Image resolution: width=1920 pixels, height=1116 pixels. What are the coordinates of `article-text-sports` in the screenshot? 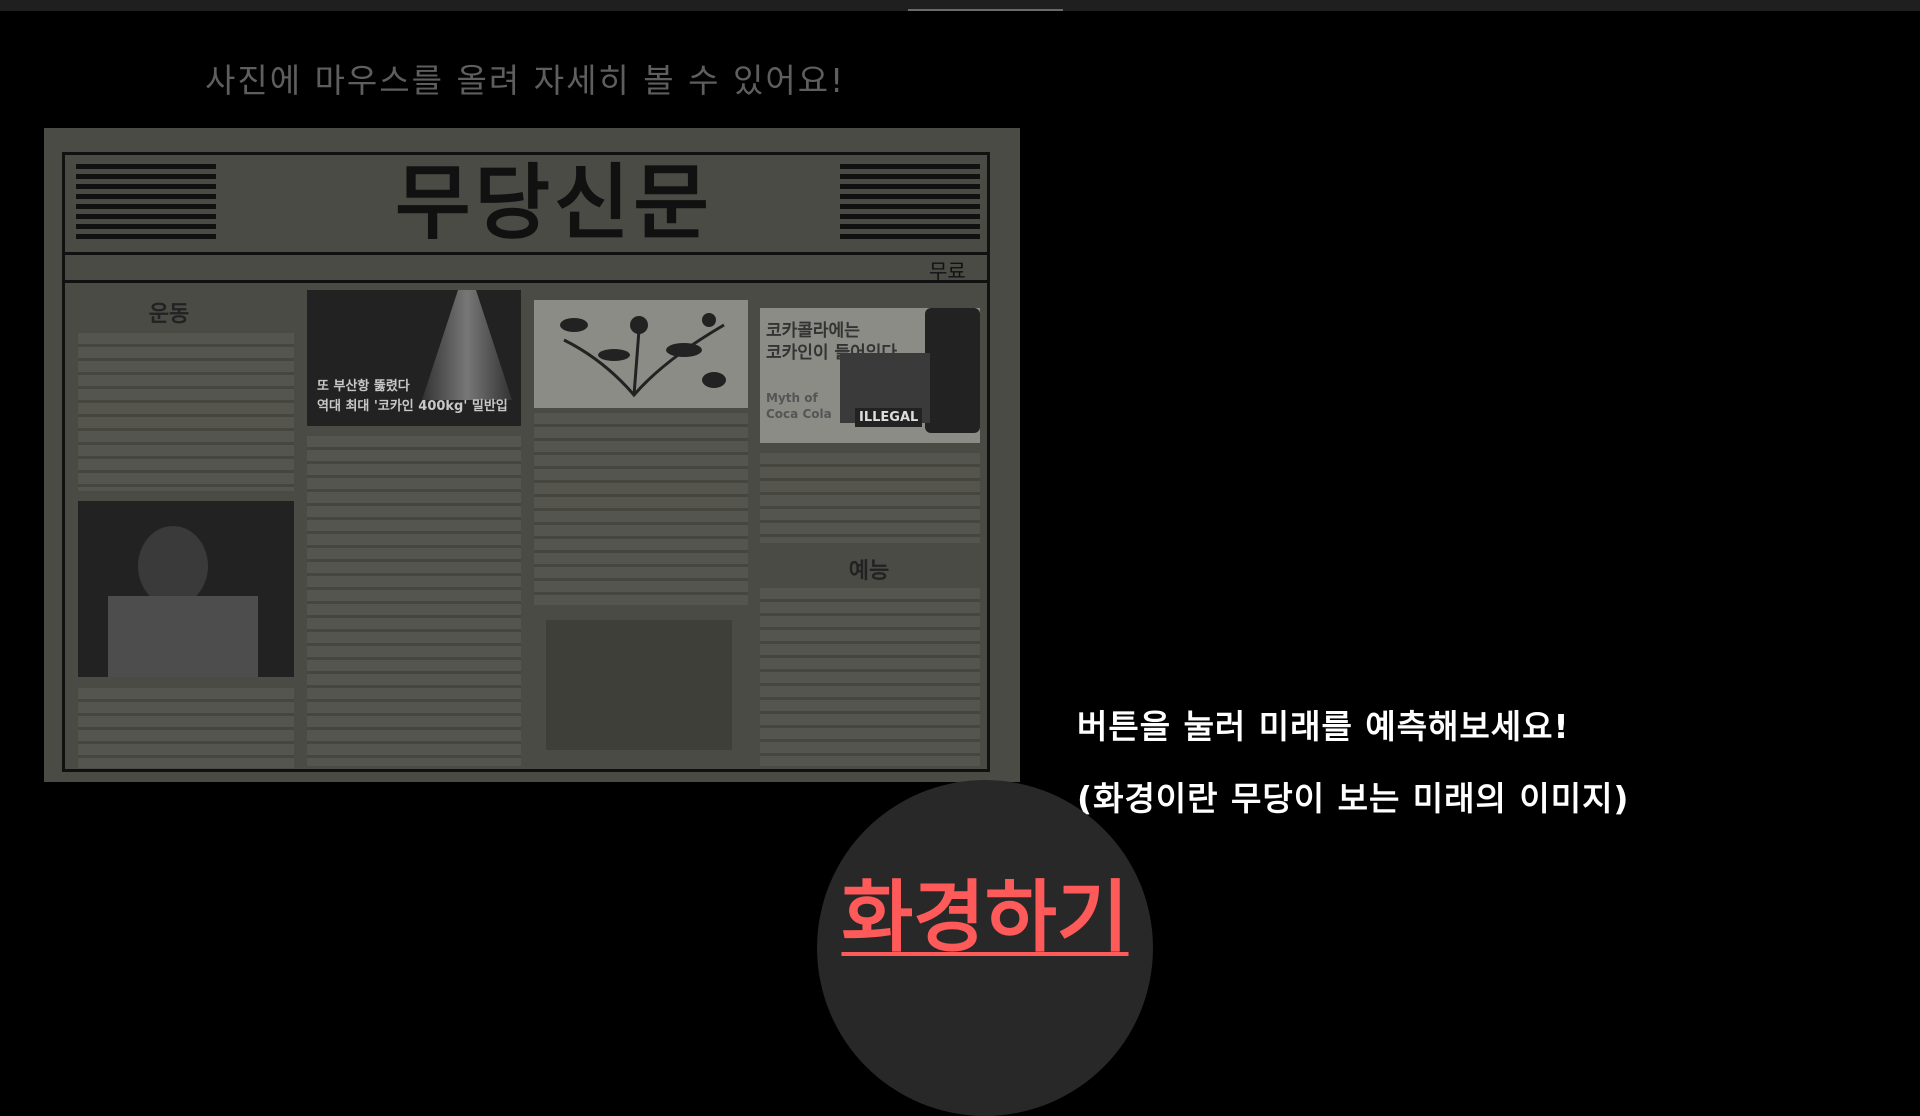 It's located at (186, 412).